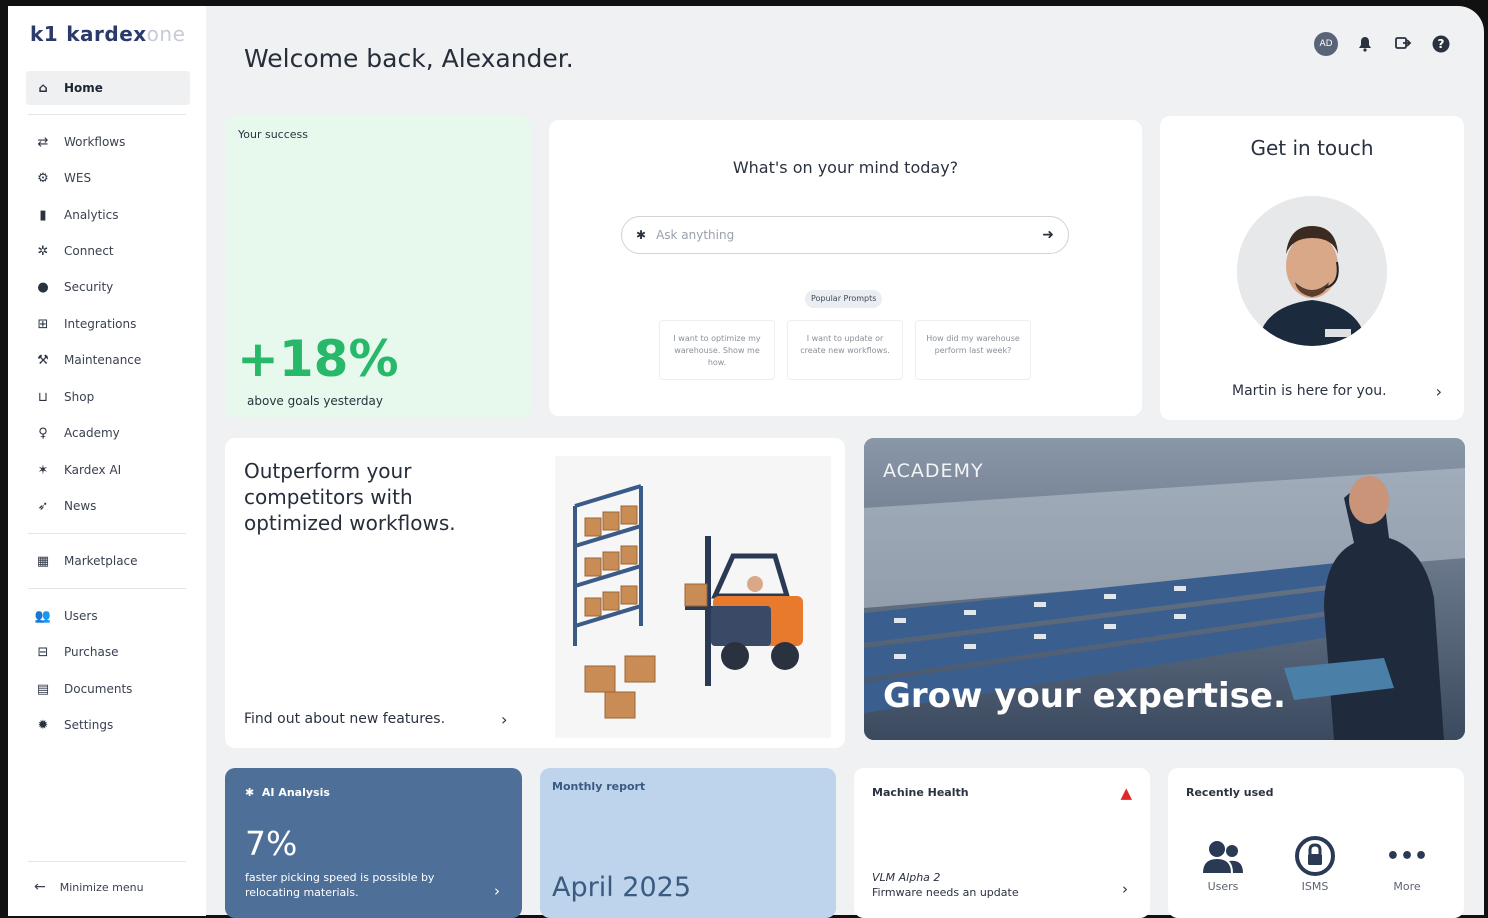 This screenshot has width=1488, height=918. I want to click on sparkle-icon: ✱, so click(250, 792).